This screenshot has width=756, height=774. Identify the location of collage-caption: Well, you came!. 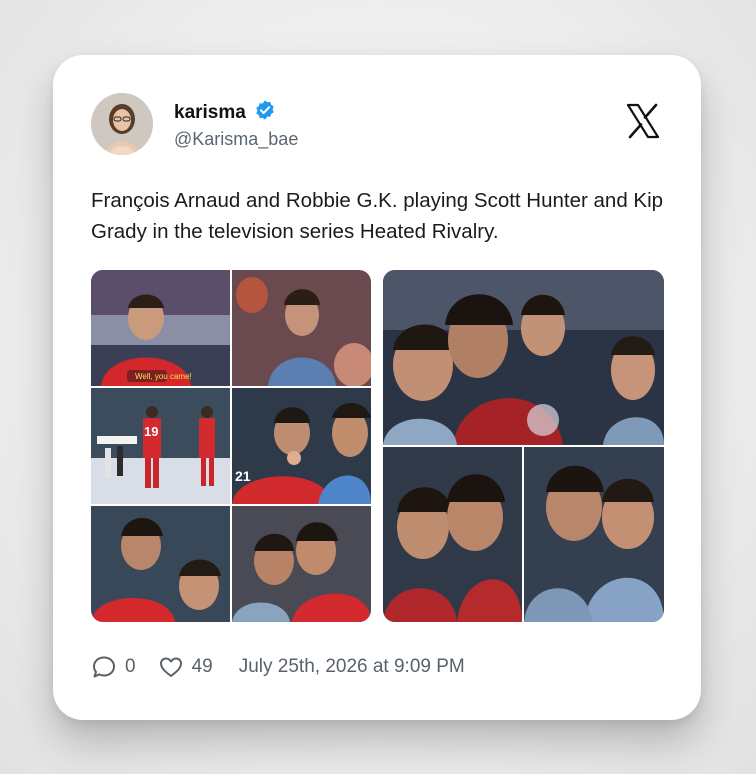
(163, 376).